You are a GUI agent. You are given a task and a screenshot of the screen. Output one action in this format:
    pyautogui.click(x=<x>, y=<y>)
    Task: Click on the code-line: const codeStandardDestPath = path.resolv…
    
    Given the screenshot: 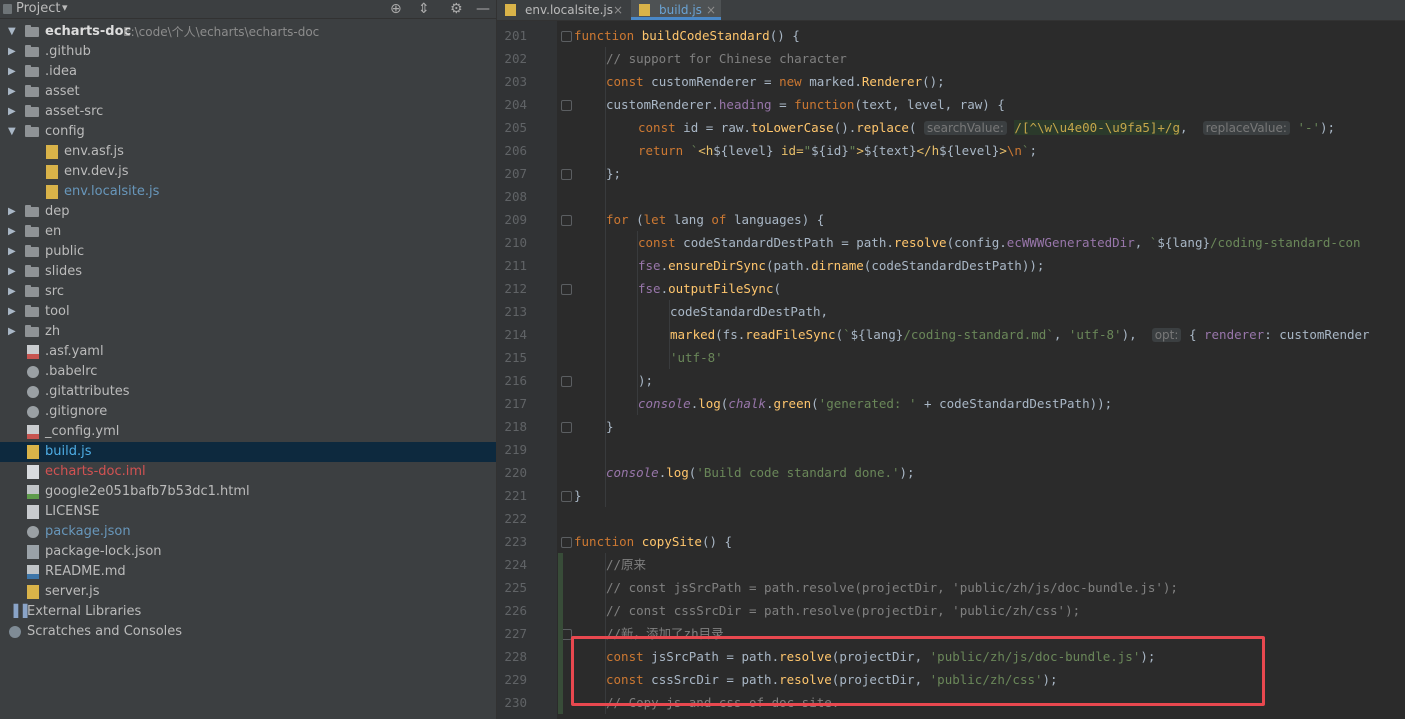 What is the action you would take?
    pyautogui.click(x=999, y=242)
    